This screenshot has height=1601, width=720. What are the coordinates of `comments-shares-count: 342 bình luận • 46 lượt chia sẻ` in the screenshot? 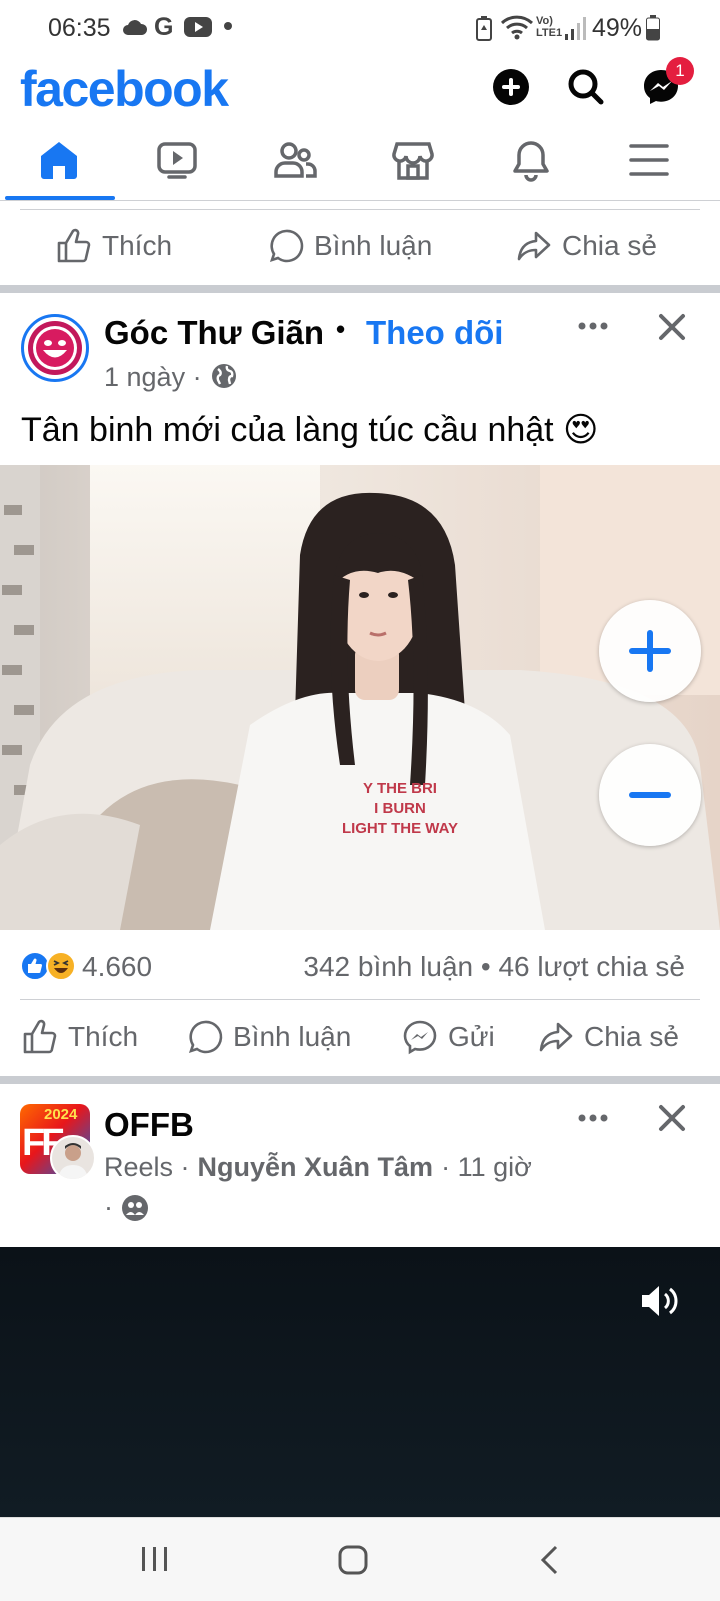 It's located at (494, 967).